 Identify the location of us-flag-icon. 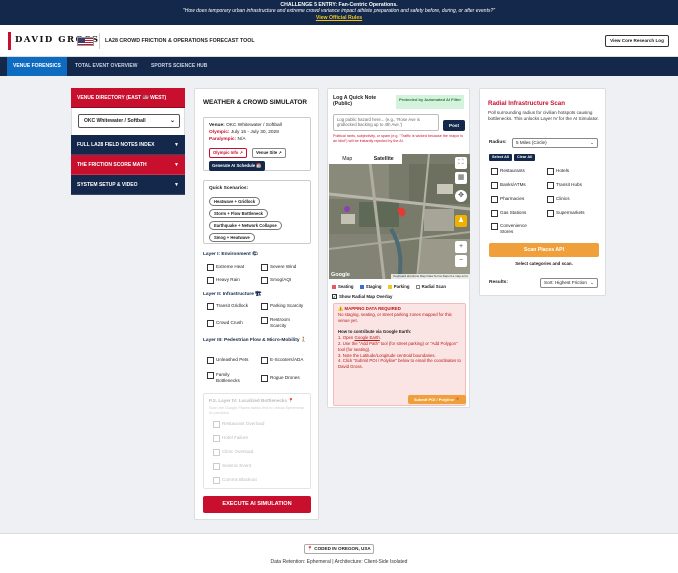
(85, 41).